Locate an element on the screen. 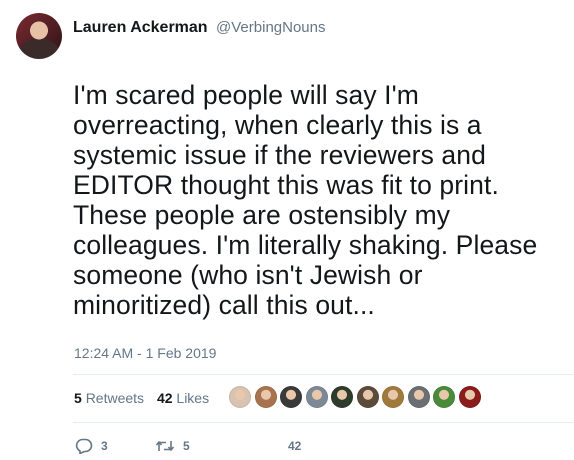 The image size is (574, 460). tweet-text-line: These people are ostensibly my is located at coordinates (262, 215).